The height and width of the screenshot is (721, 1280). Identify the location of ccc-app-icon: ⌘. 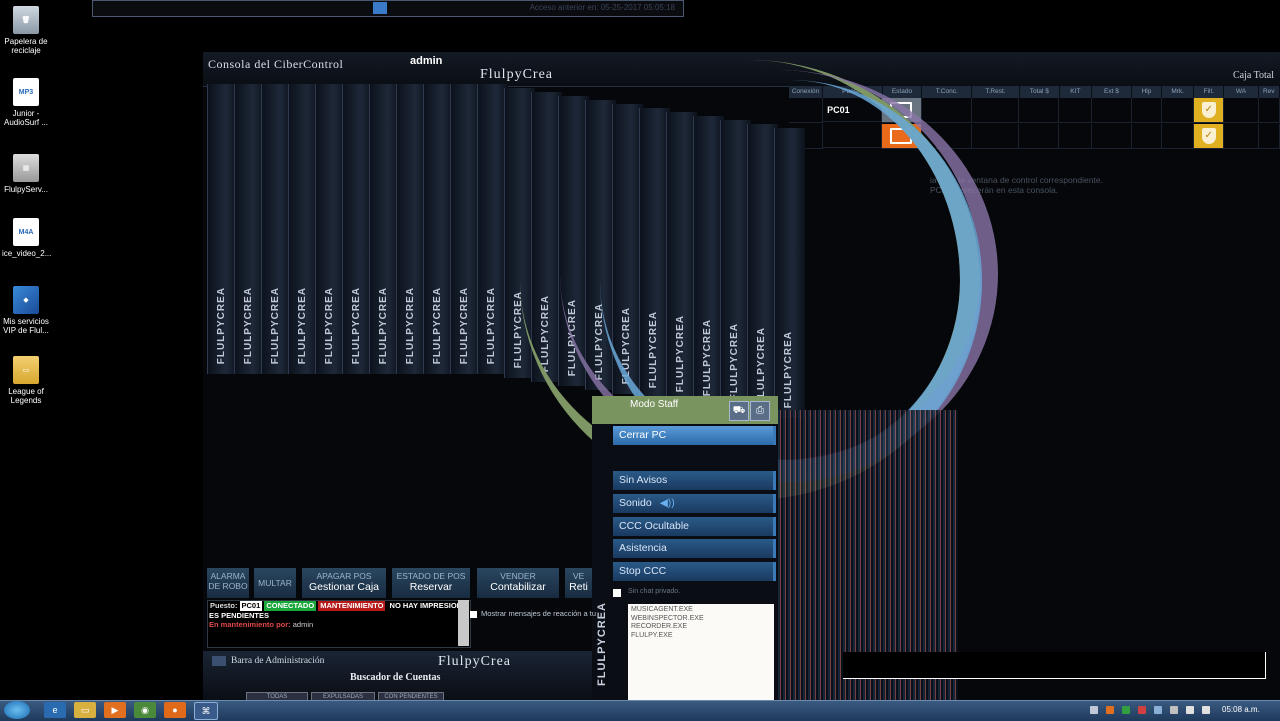
(206, 711).